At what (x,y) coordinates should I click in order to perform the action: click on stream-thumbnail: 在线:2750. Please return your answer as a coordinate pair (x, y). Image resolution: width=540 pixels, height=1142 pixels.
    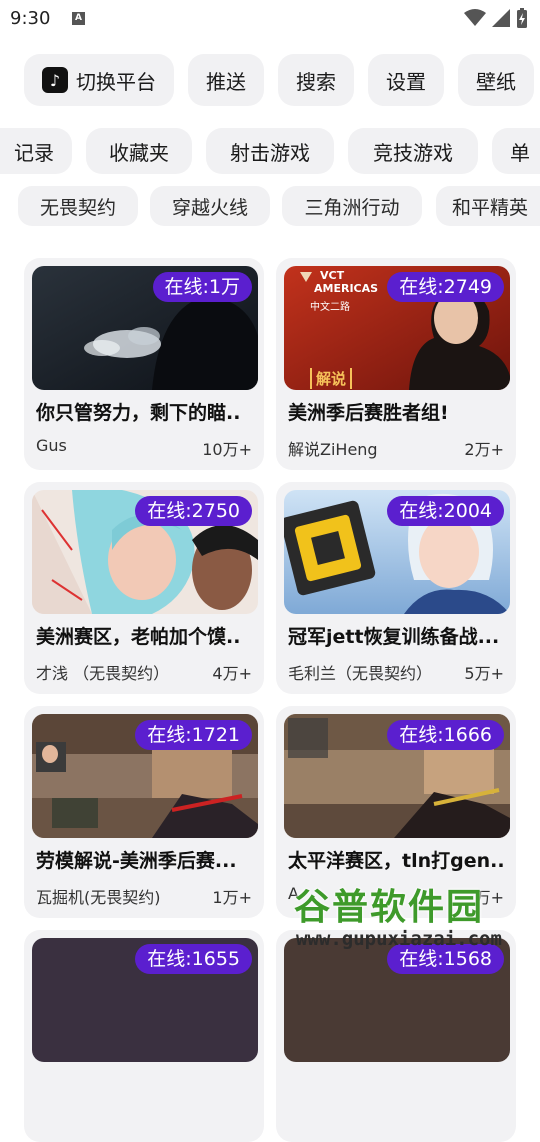
    Looking at the image, I should click on (145, 552).